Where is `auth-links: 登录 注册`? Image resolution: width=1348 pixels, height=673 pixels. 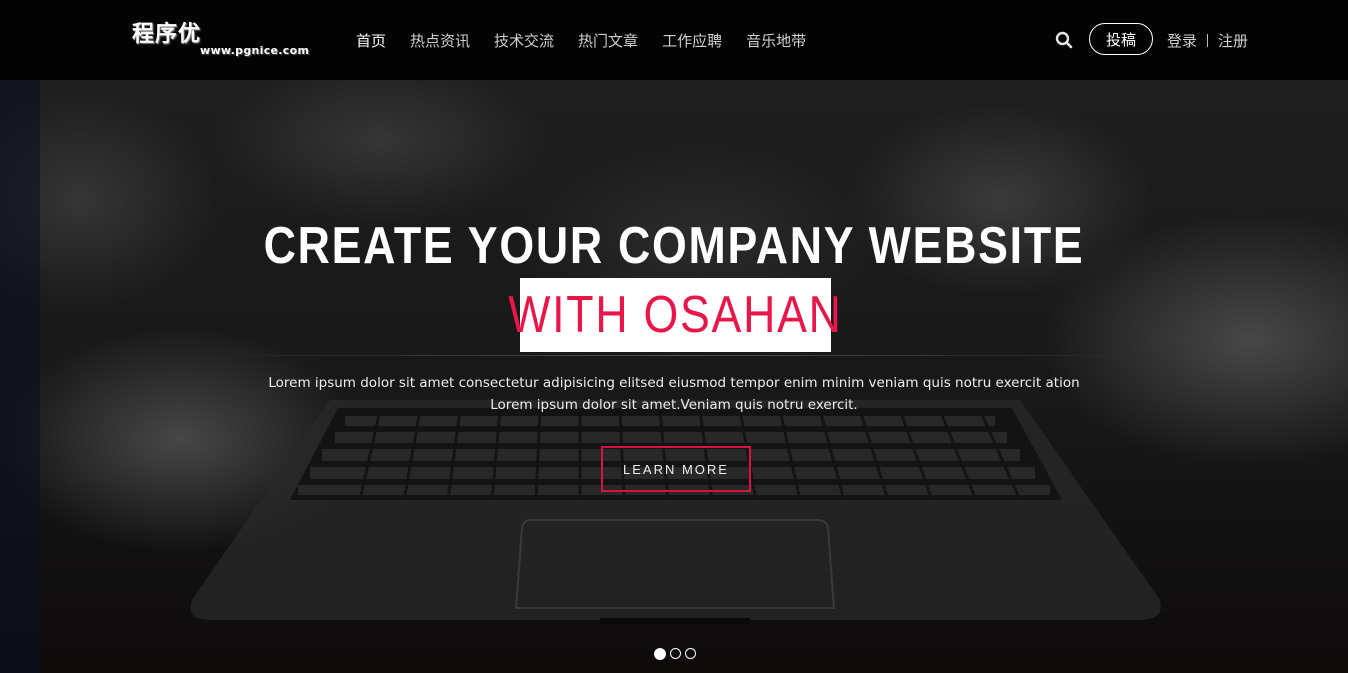 auth-links: 登录 注册 is located at coordinates (1207, 40).